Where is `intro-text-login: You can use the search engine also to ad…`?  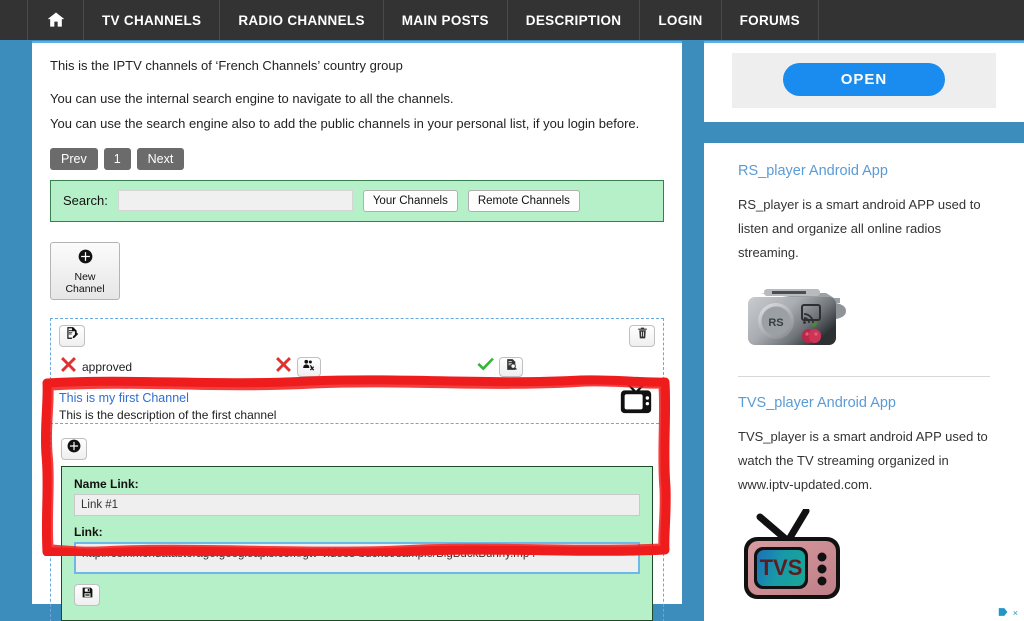
intro-text-login: You can use the search engine also to ad… is located at coordinates (345, 123).